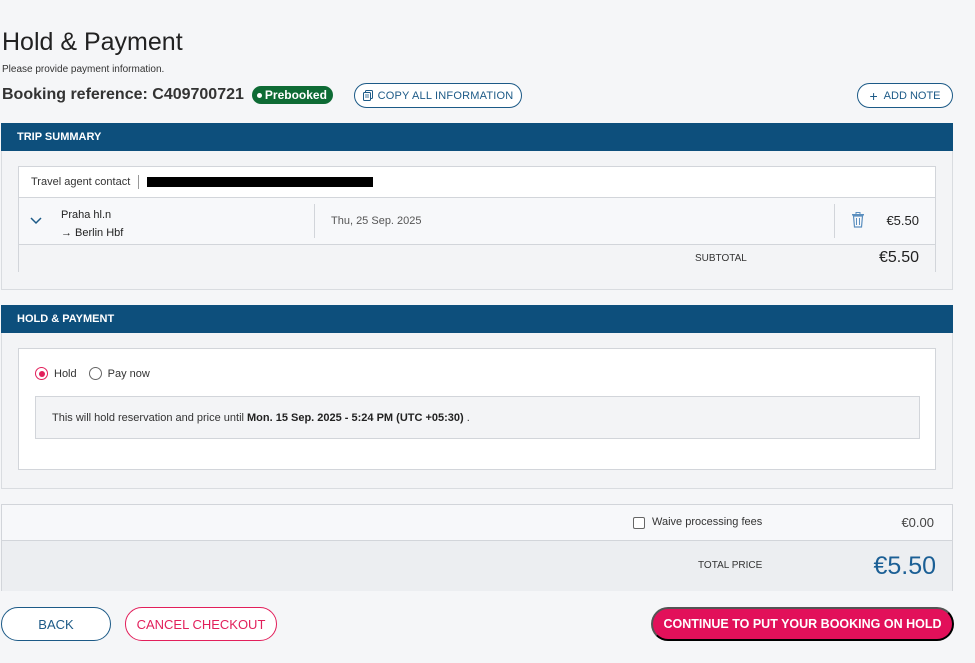 The image size is (975, 663). I want to click on trip-route: Praha hl.n → Berlin Hbf, so click(92, 224).